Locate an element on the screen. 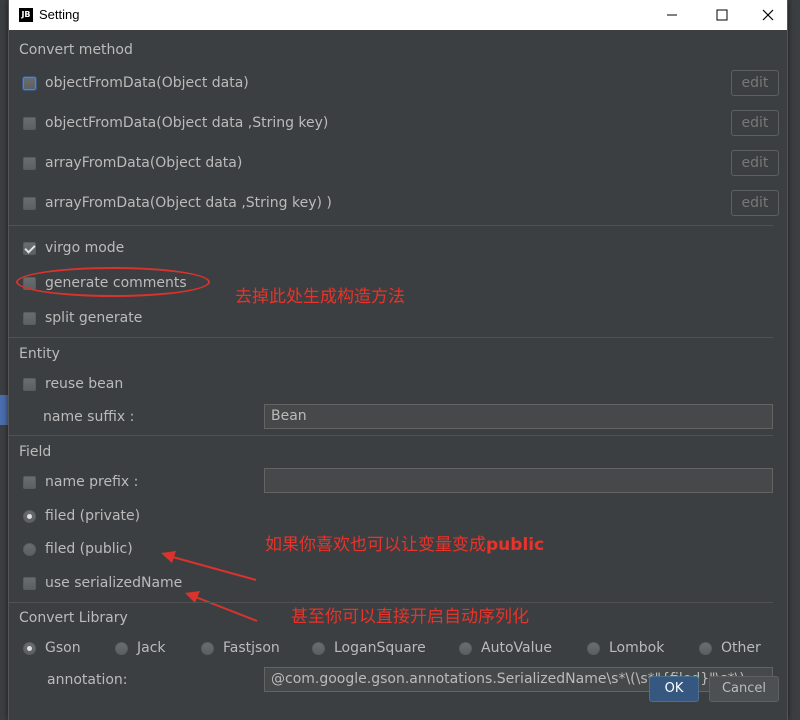 This screenshot has width=800, height=720. ide-selection-strip is located at coordinates (4, 410).